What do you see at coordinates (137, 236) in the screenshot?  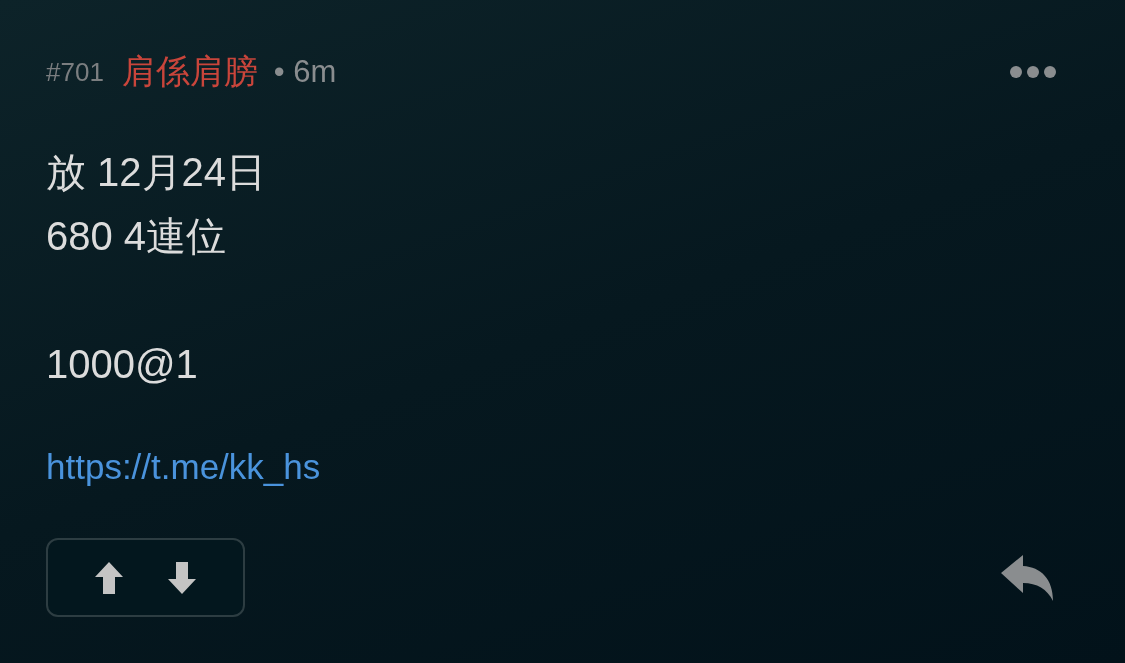 I see `post-text: 680 4連位` at bounding box center [137, 236].